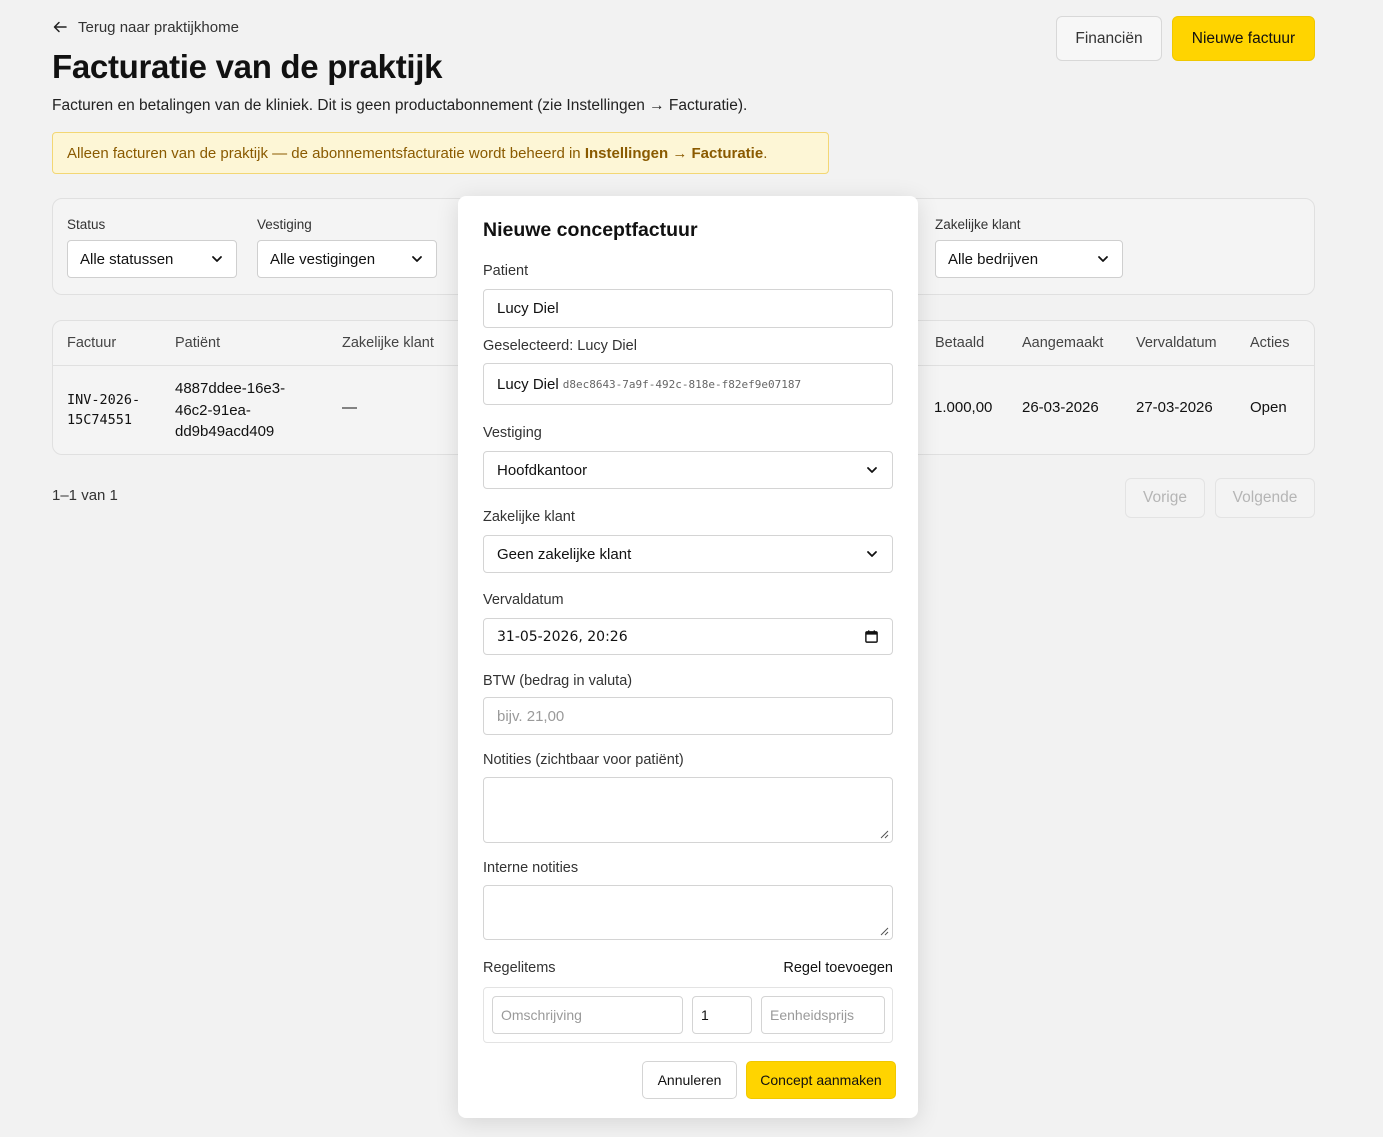 The image size is (1383, 1137). What do you see at coordinates (541, 1015) in the screenshot?
I see `line-description-placeholder: Omschrijving` at bounding box center [541, 1015].